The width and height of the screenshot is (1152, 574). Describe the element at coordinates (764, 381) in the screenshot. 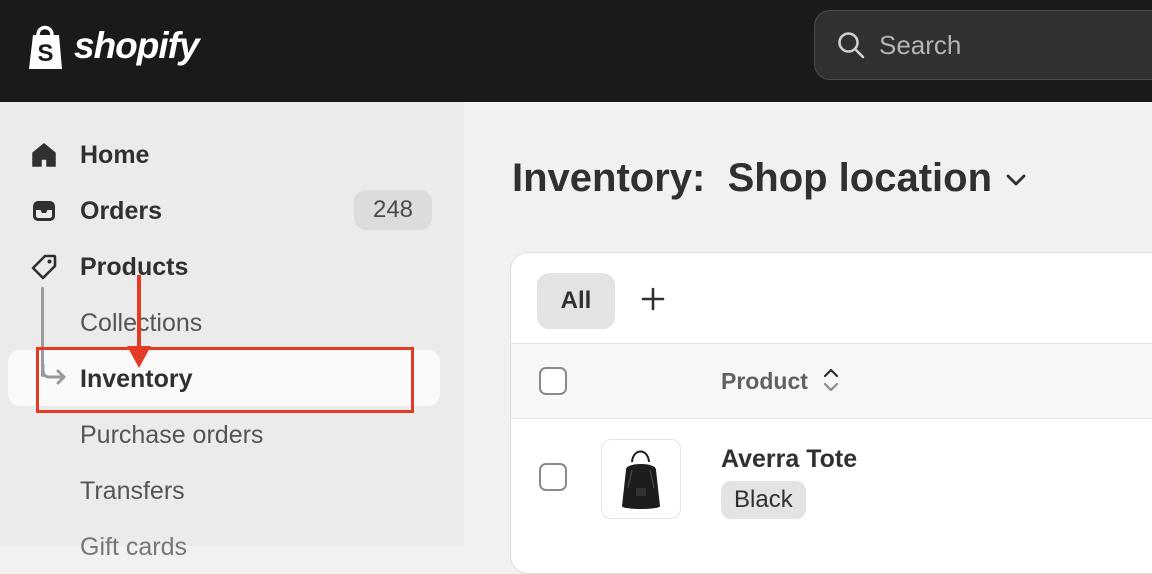

I see `column-header-product: Product` at that location.